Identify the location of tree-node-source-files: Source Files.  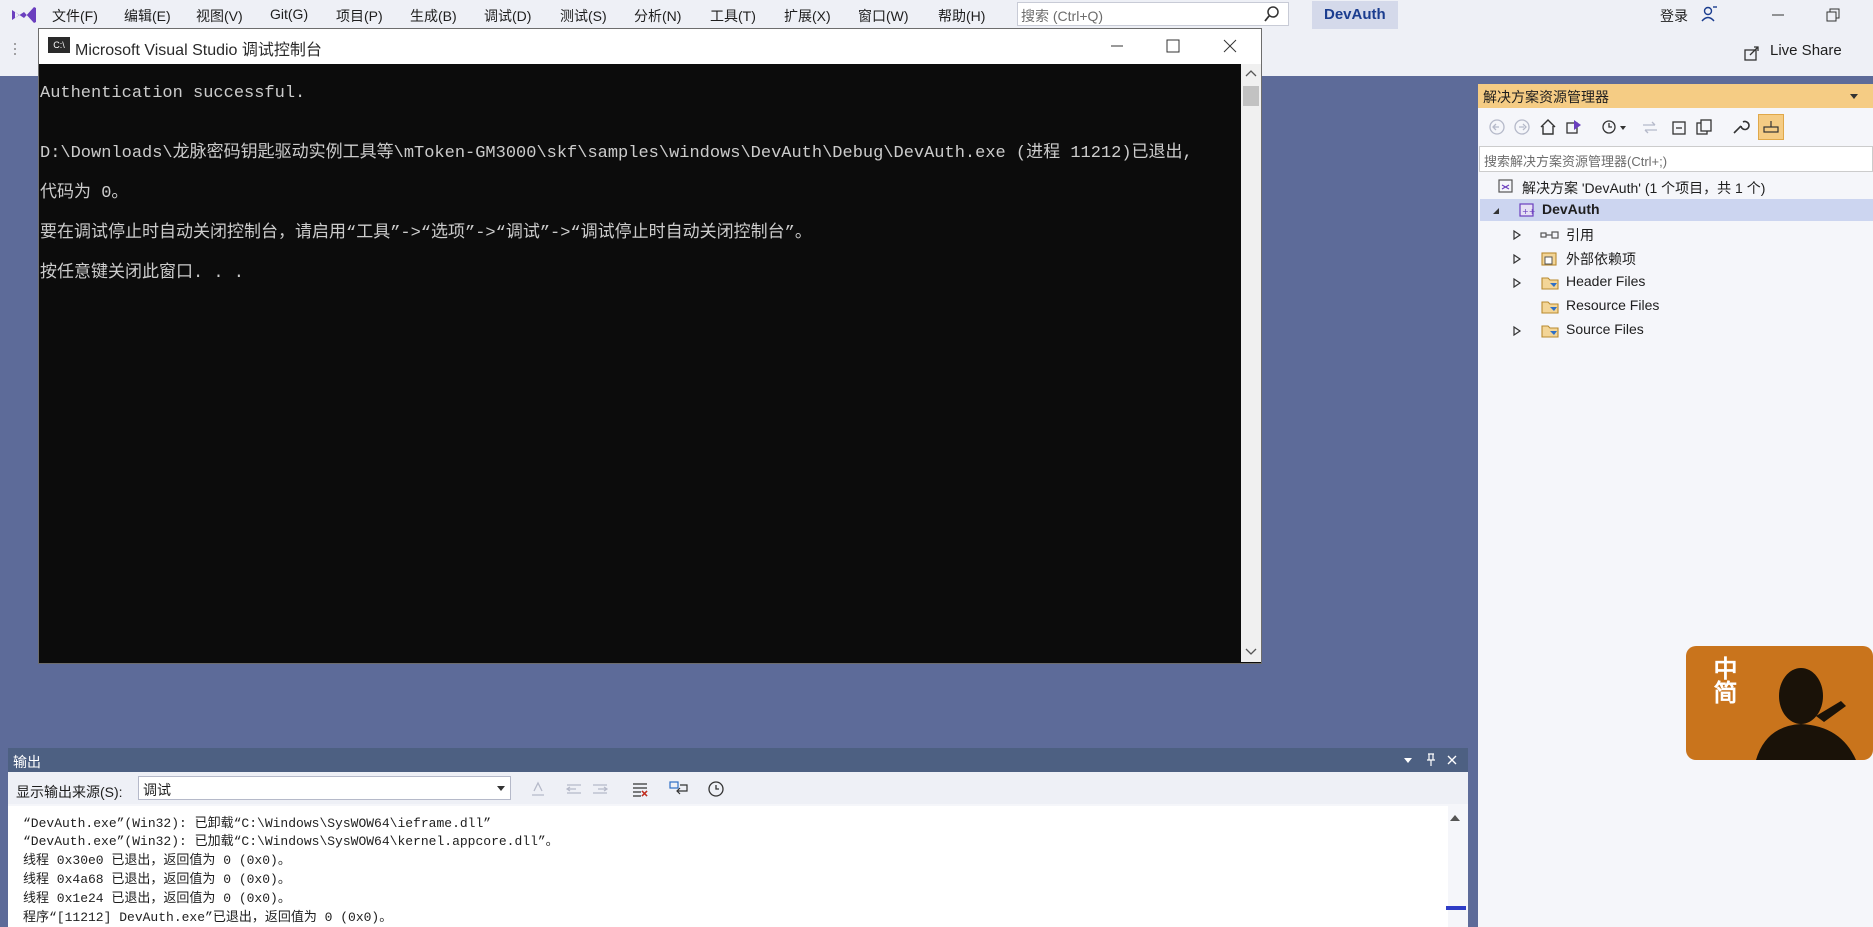
(1605, 329).